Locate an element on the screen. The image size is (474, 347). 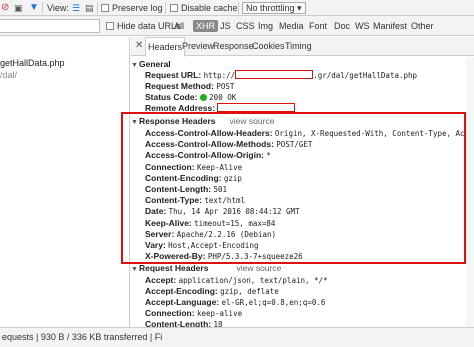
request-header-row: Accept-Encoding: gzip, deflate is located at coordinates (212, 291).